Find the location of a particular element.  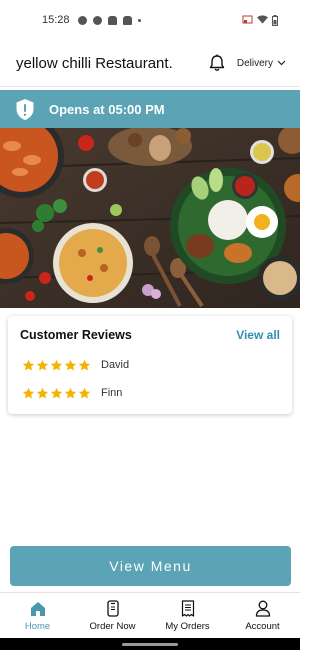

bottom-navigation: Home Order Now My Orders Account is located at coordinates (150, 615).